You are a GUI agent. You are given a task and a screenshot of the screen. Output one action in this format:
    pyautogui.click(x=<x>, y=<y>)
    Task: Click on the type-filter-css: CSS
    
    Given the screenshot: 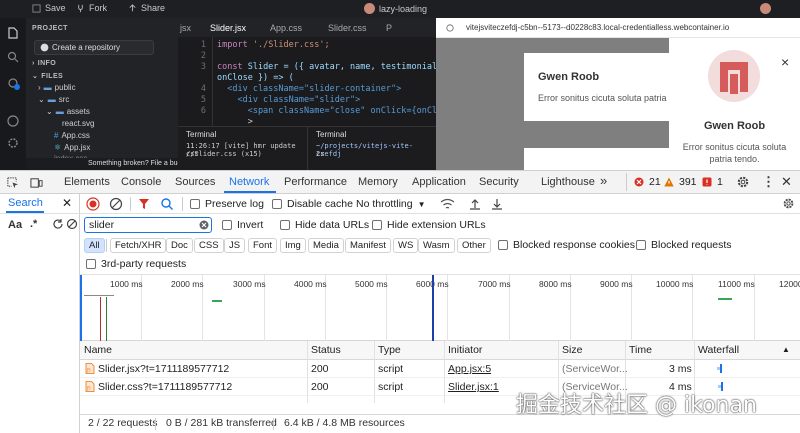 What is the action you would take?
    pyautogui.click(x=209, y=245)
    